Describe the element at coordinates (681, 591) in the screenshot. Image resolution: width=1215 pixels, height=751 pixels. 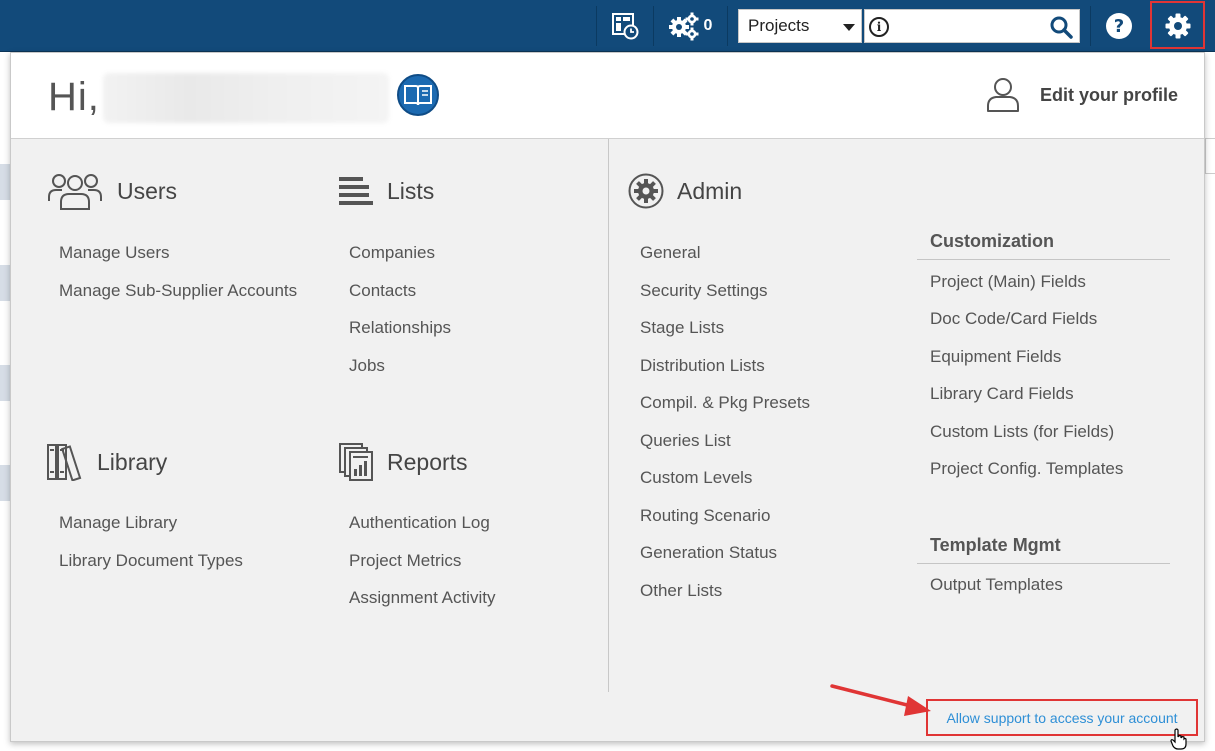
I see `menu-link-other-lists: Other Lists` at that location.